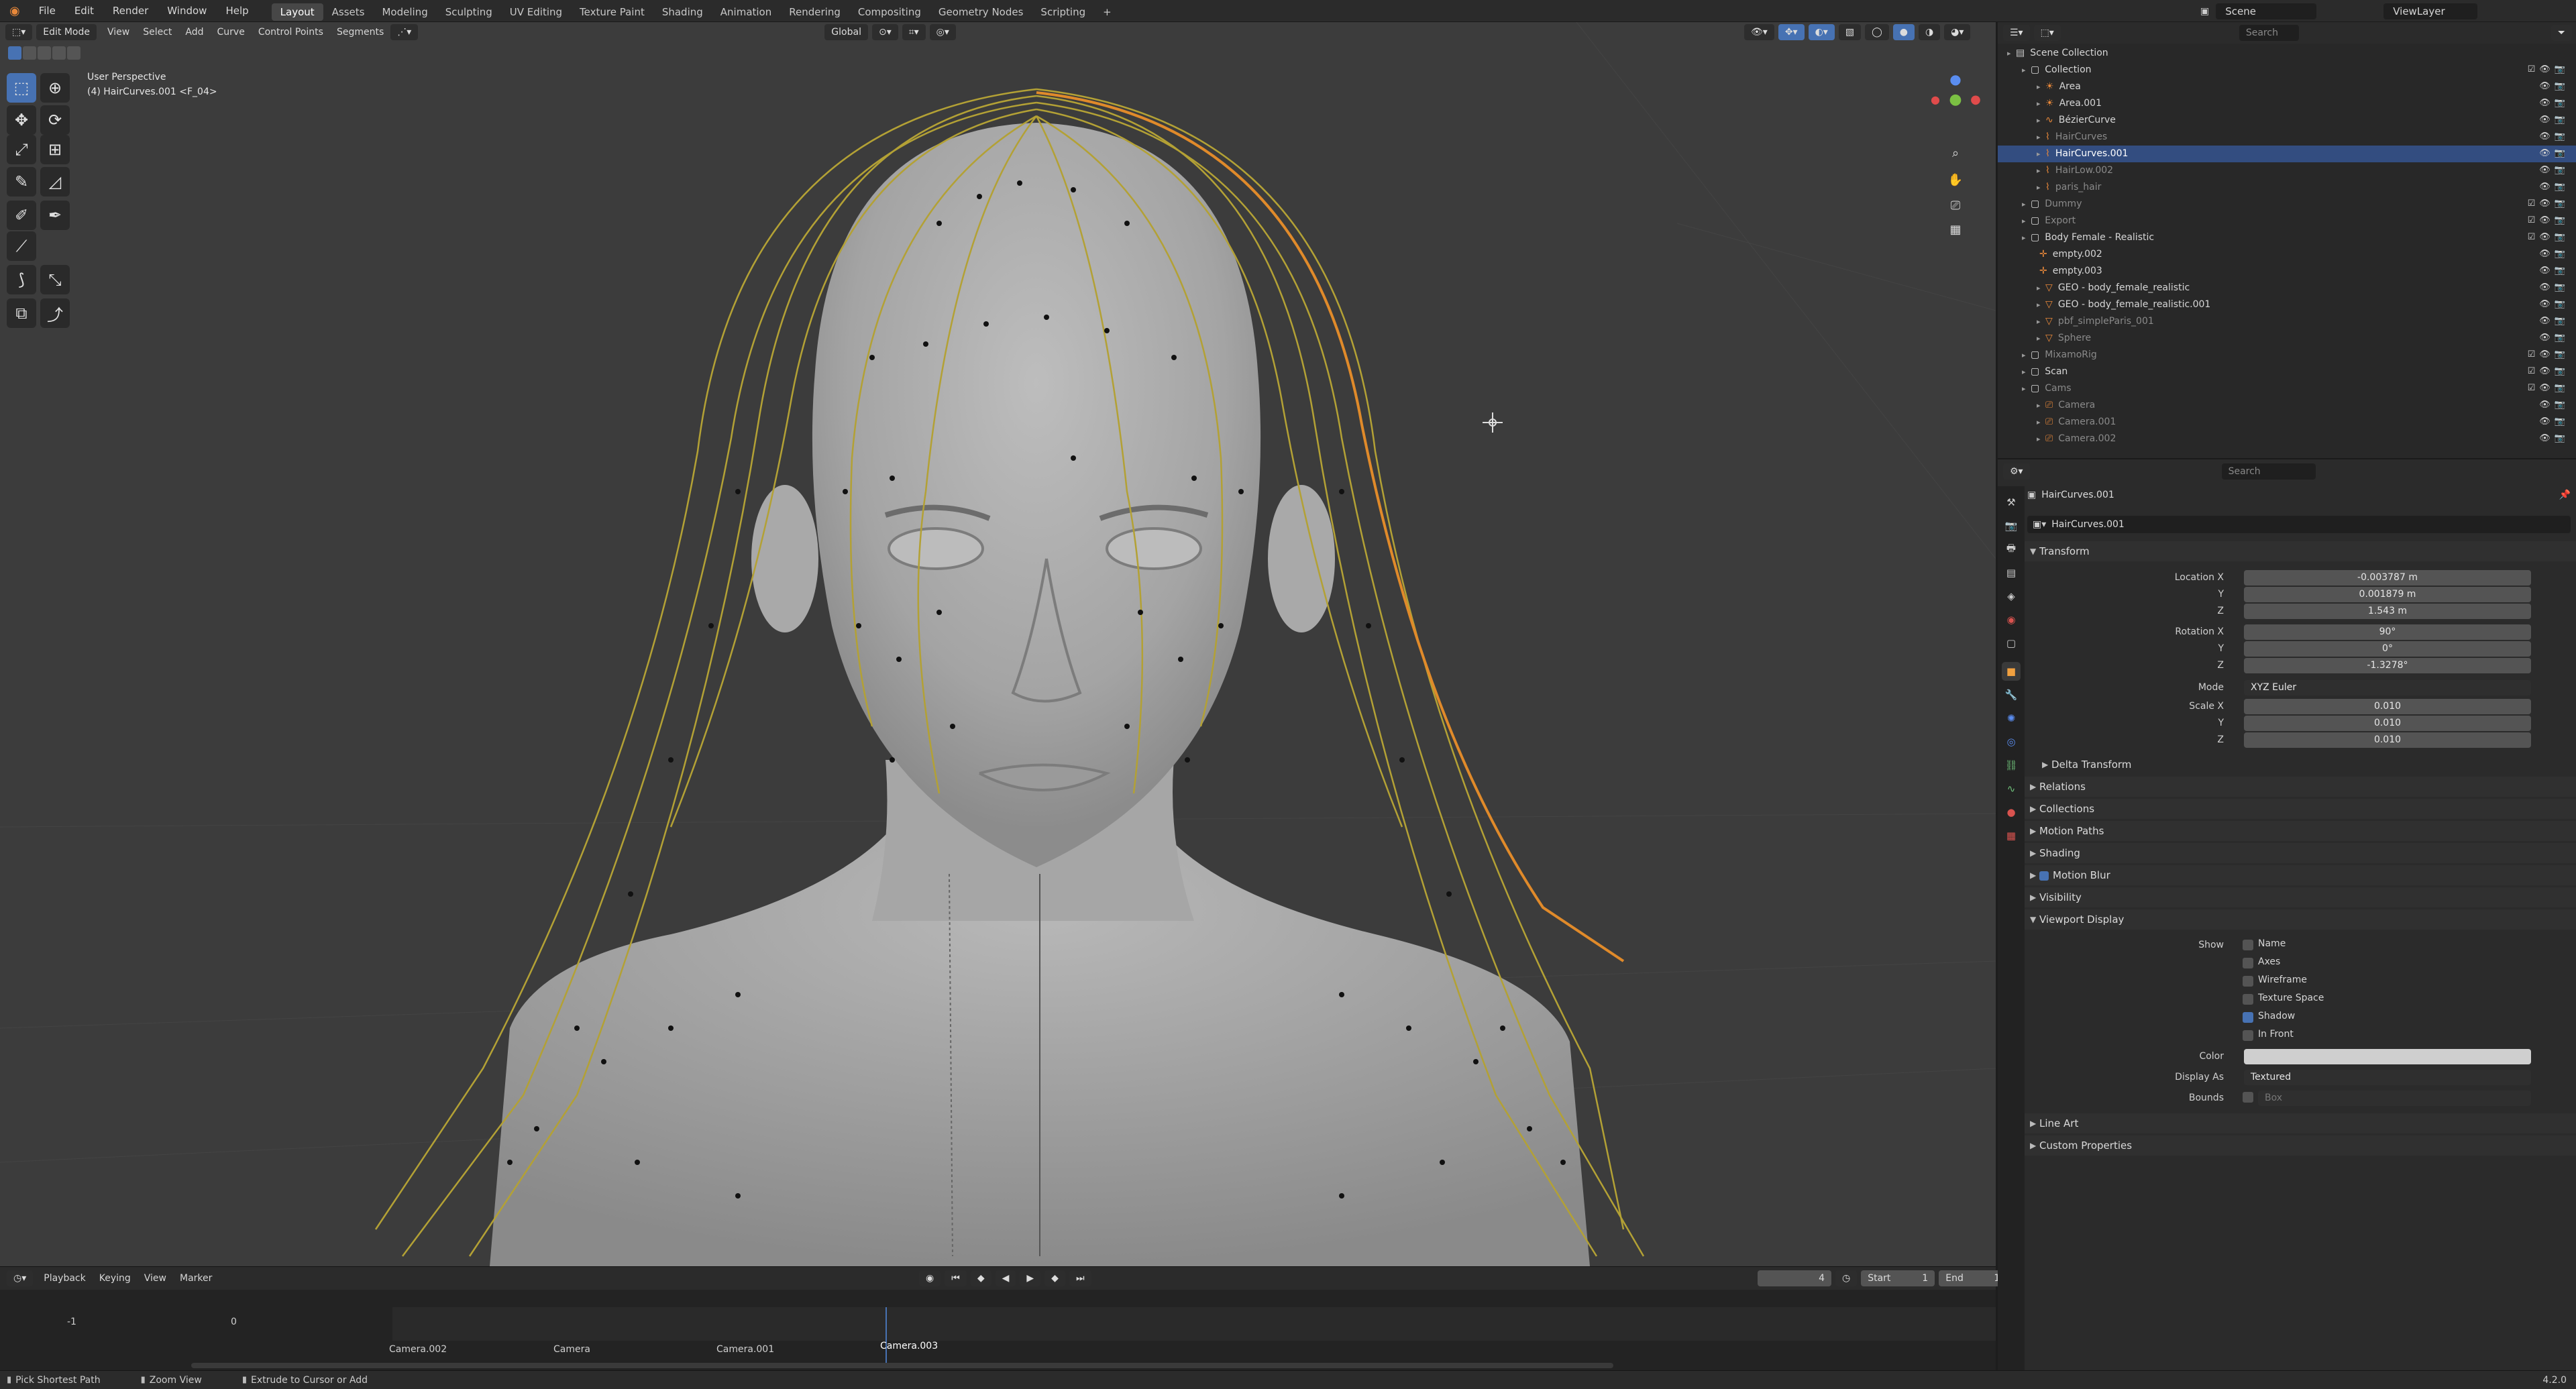 This screenshot has height=1389, width=2576. I want to click on tab-rendering: Rendering, so click(814, 12).